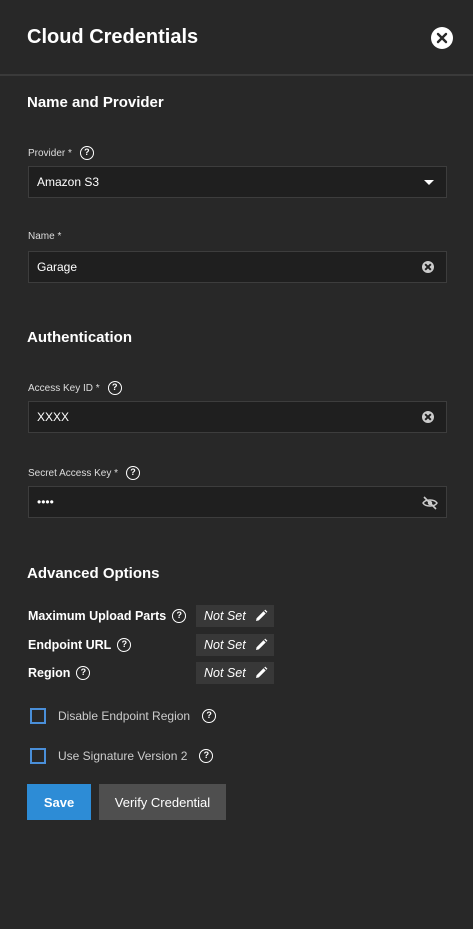 The image size is (473, 929). Describe the element at coordinates (237, 267) in the screenshot. I see `name-input: Garage` at that location.